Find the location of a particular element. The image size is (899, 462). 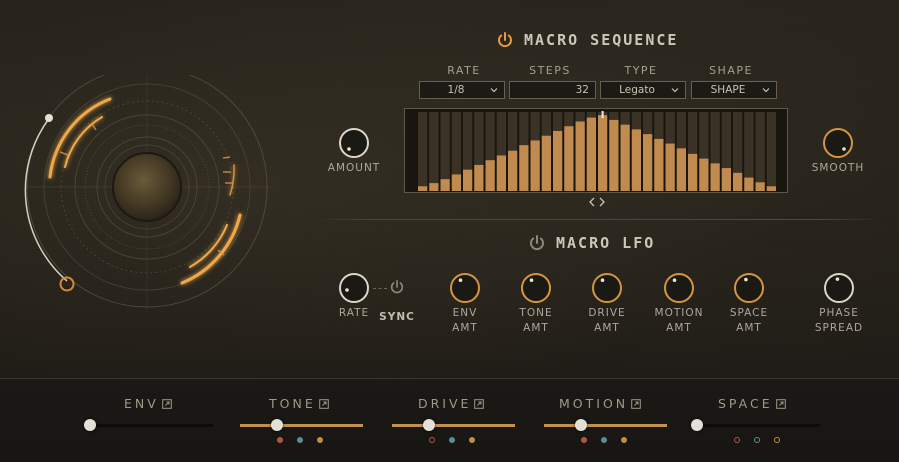

slider-fill is located at coordinates (453, 425).